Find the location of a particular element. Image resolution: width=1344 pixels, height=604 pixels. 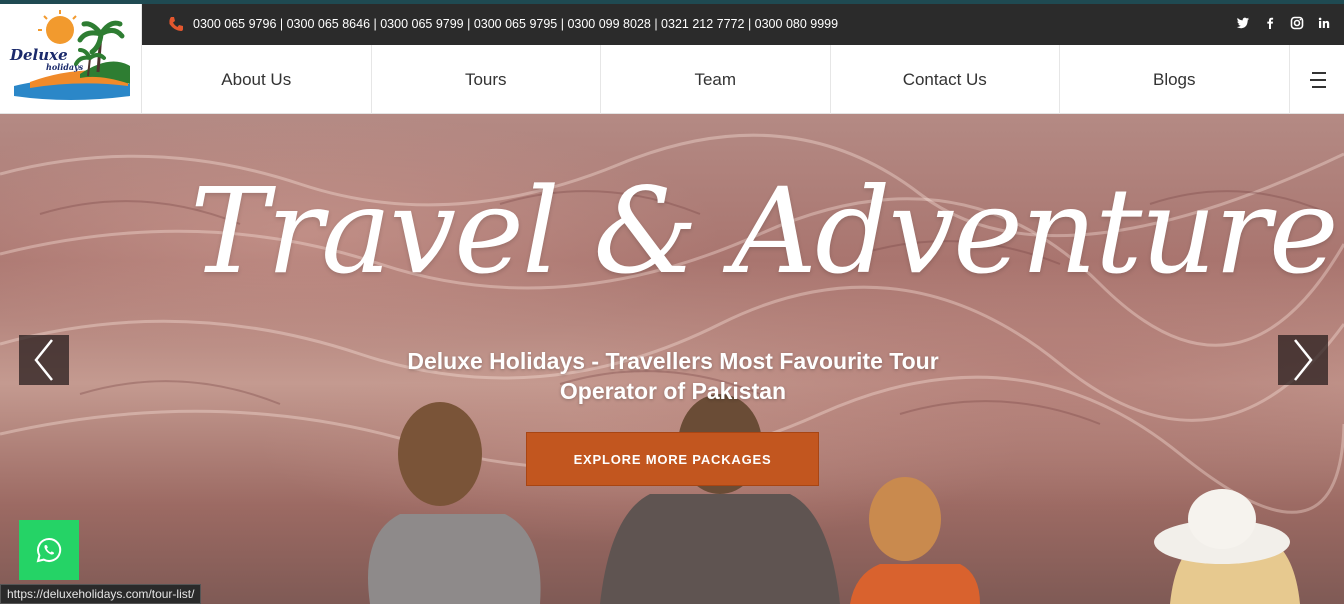

nav-item-team: Team is located at coordinates (716, 79).